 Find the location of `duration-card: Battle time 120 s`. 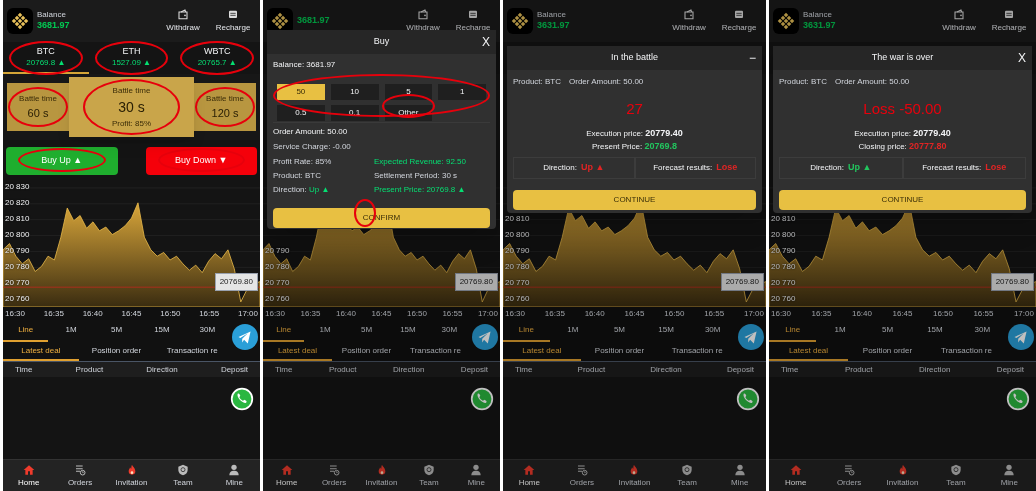

duration-card: Battle time 120 s is located at coordinates (225, 107).